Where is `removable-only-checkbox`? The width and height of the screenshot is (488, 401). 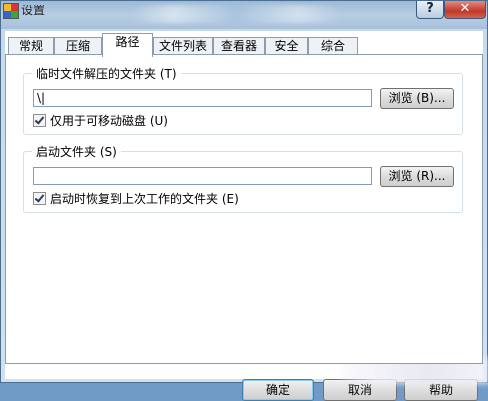 removable-only-checkbox is located at coordinates (39, 120).